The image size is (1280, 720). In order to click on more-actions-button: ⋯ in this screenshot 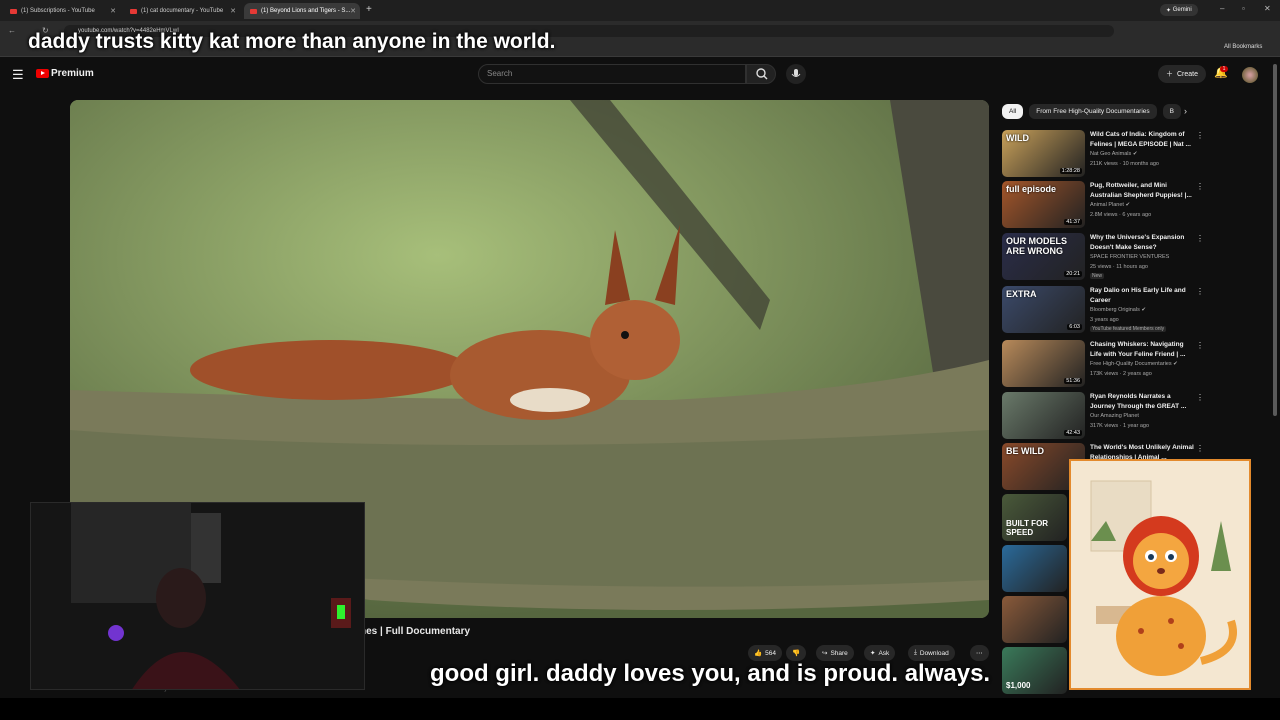, I will do `click(979, 653)`.